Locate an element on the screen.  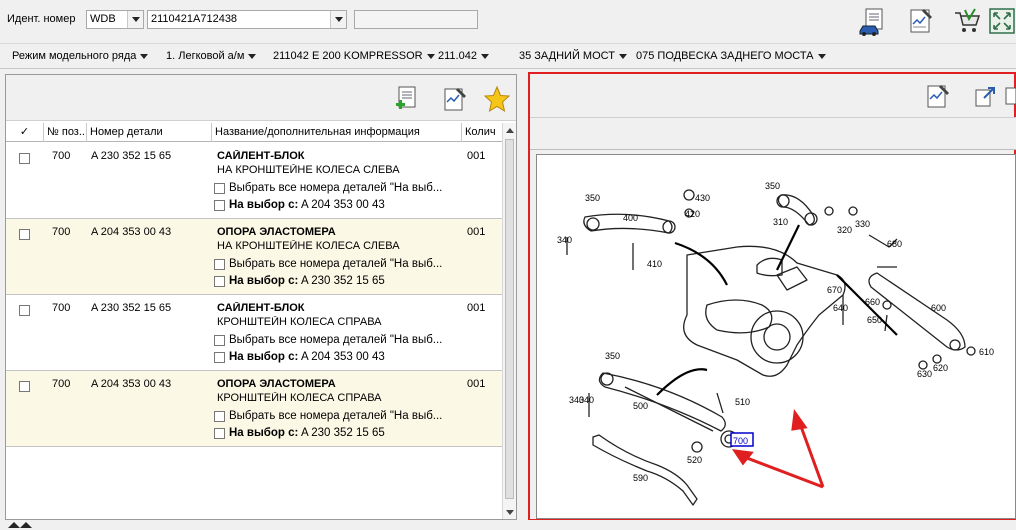
breadcrumb-item-subgroup: 075 ПОДВЕСКА ЗАДНЕГО МОСТА is located at coordinates (731, 56).